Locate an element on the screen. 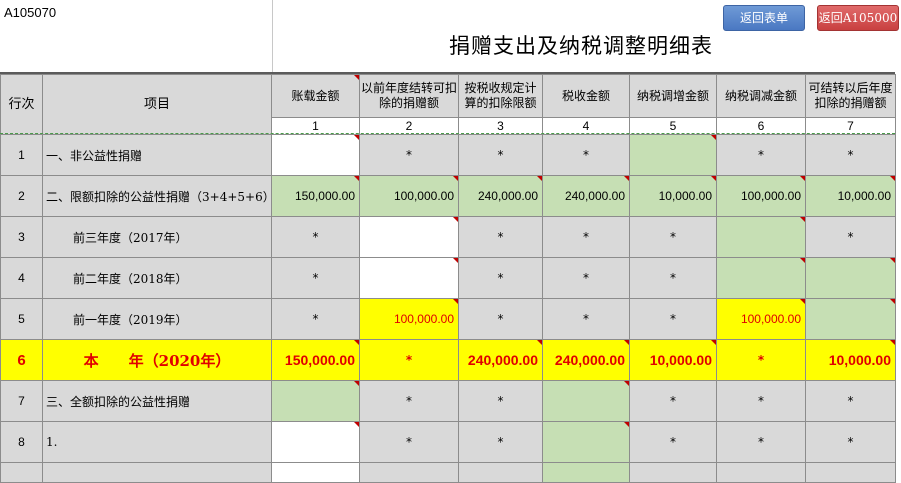  row-number: 1 is located at coordinates (21, 155).